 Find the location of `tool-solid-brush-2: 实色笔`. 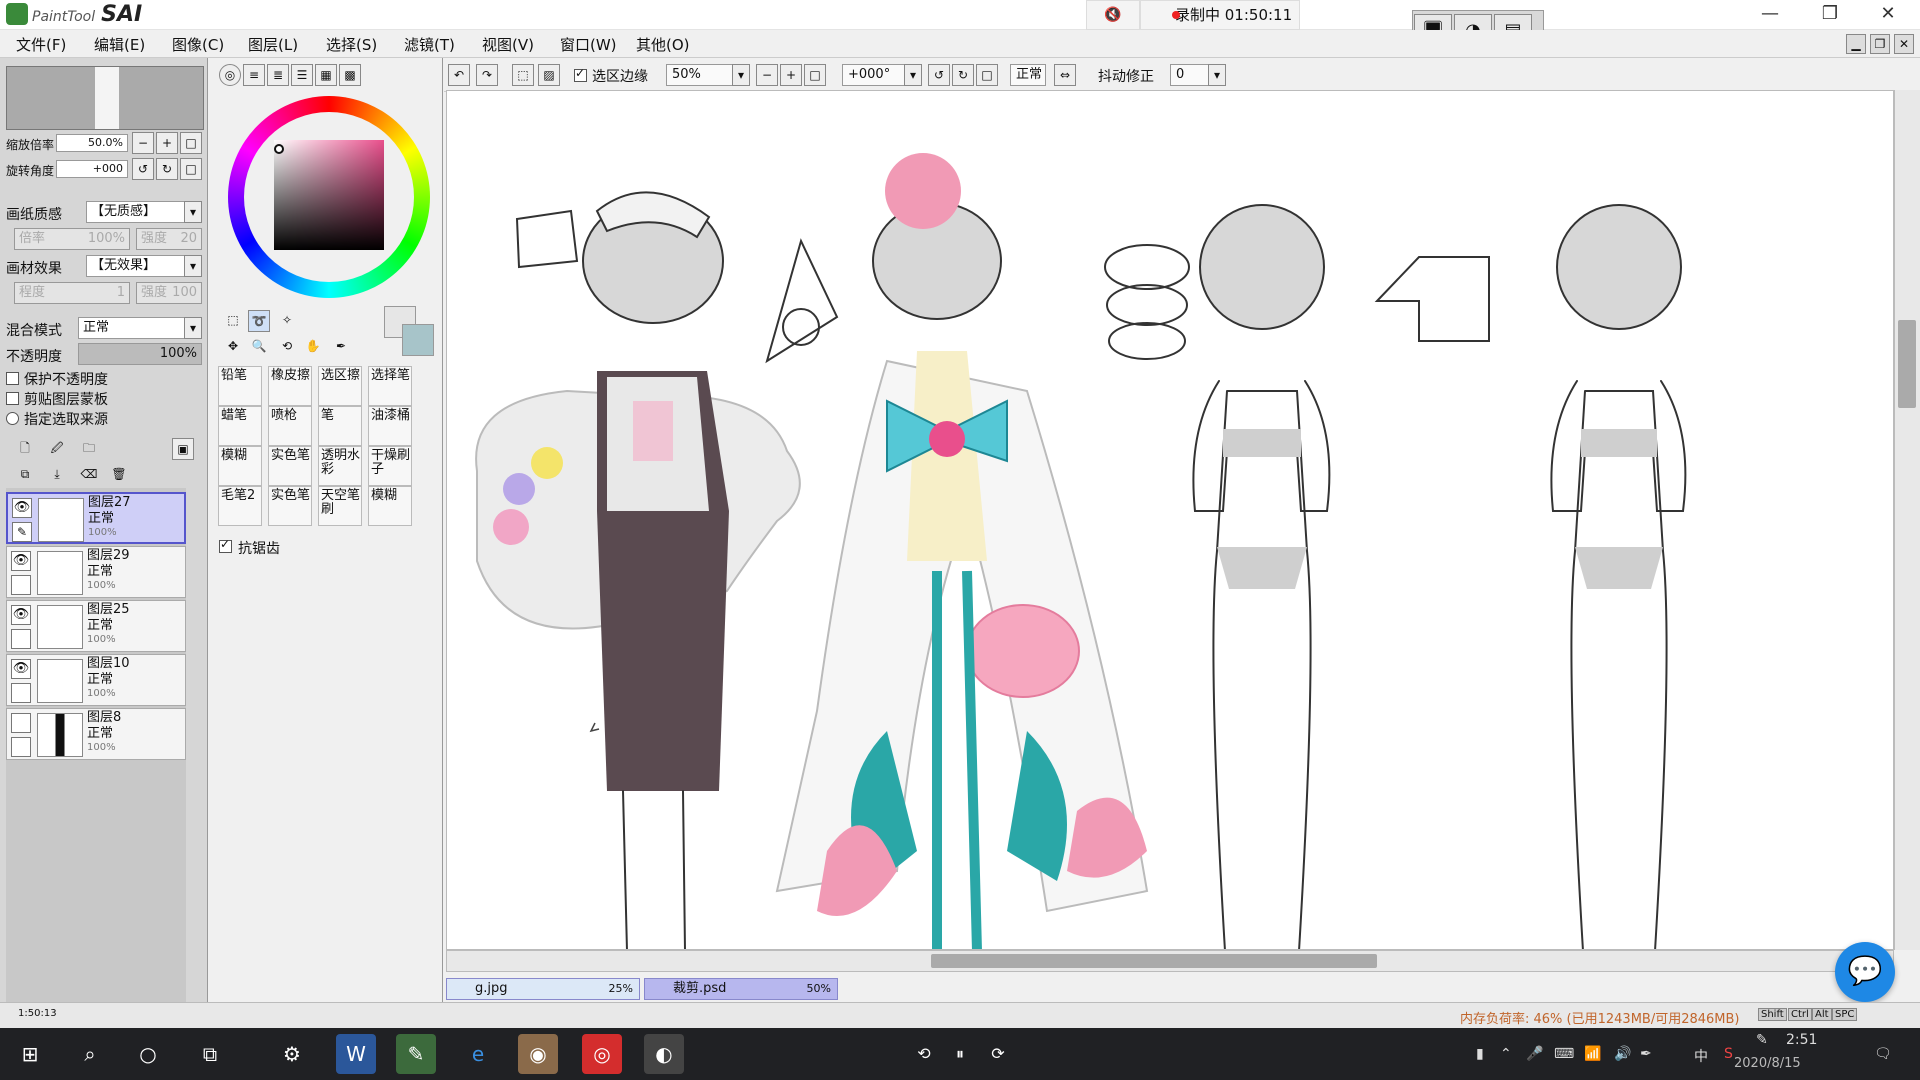

tool-solid-brush-2: 实色笔 is located at coordinates (290, 506).